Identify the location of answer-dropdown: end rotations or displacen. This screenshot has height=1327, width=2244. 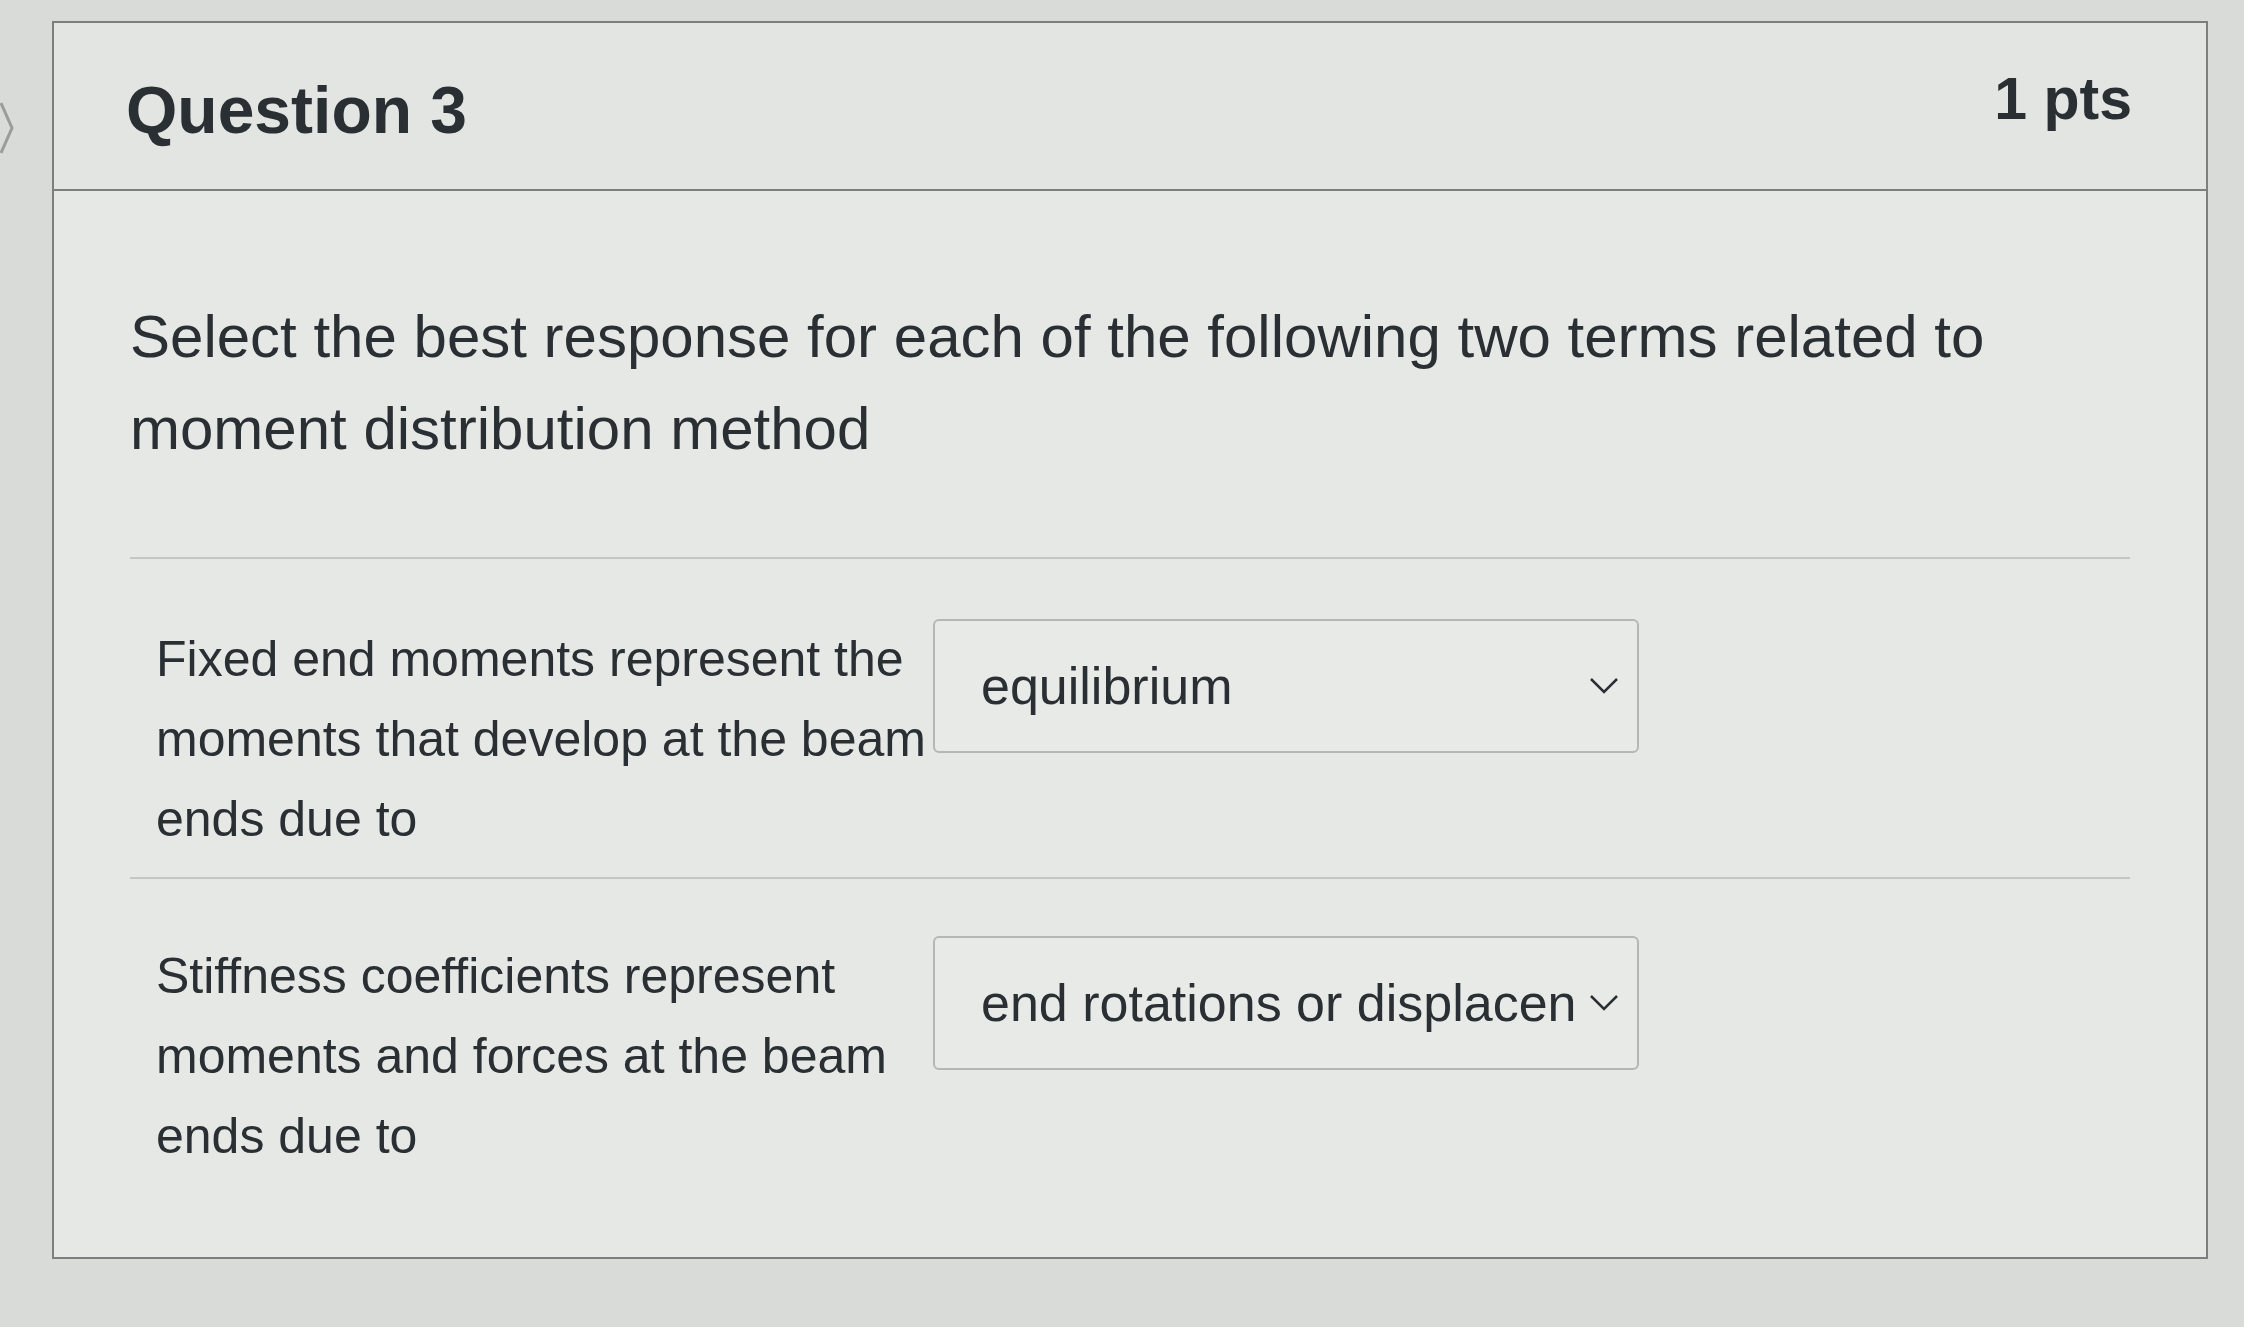
(1286, 1003).